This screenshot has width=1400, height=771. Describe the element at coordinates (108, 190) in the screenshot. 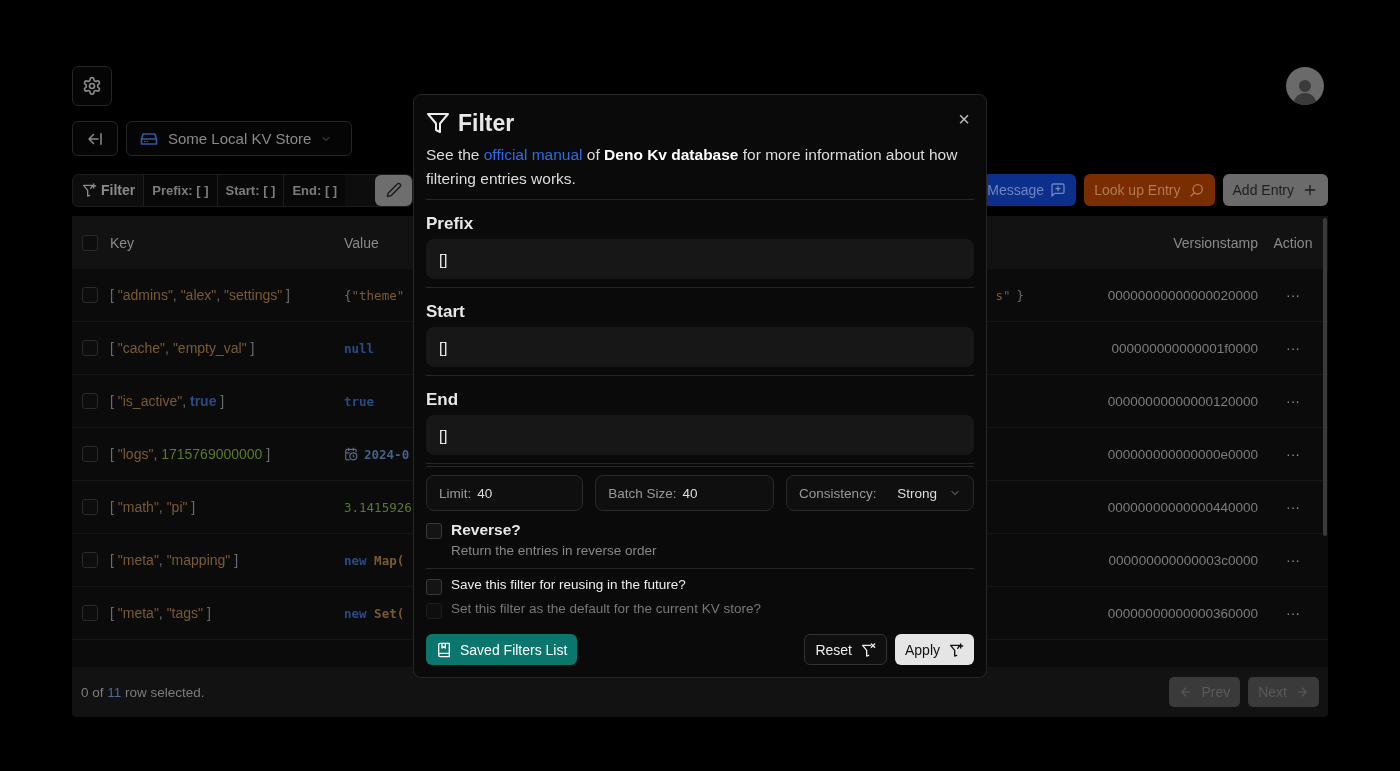

I see `filter-label: Filter` at that location.